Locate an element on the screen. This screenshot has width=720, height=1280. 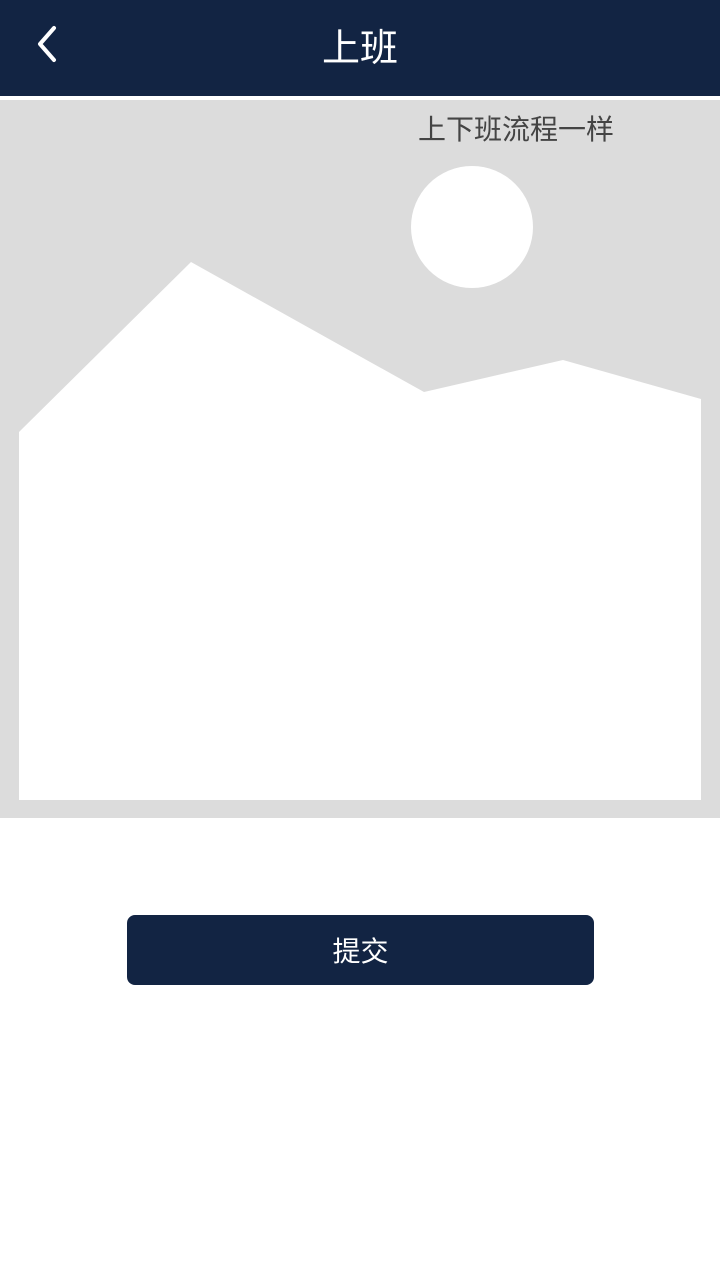
photo-note: 上下班流程一样 is located at coordinates (516, 129).